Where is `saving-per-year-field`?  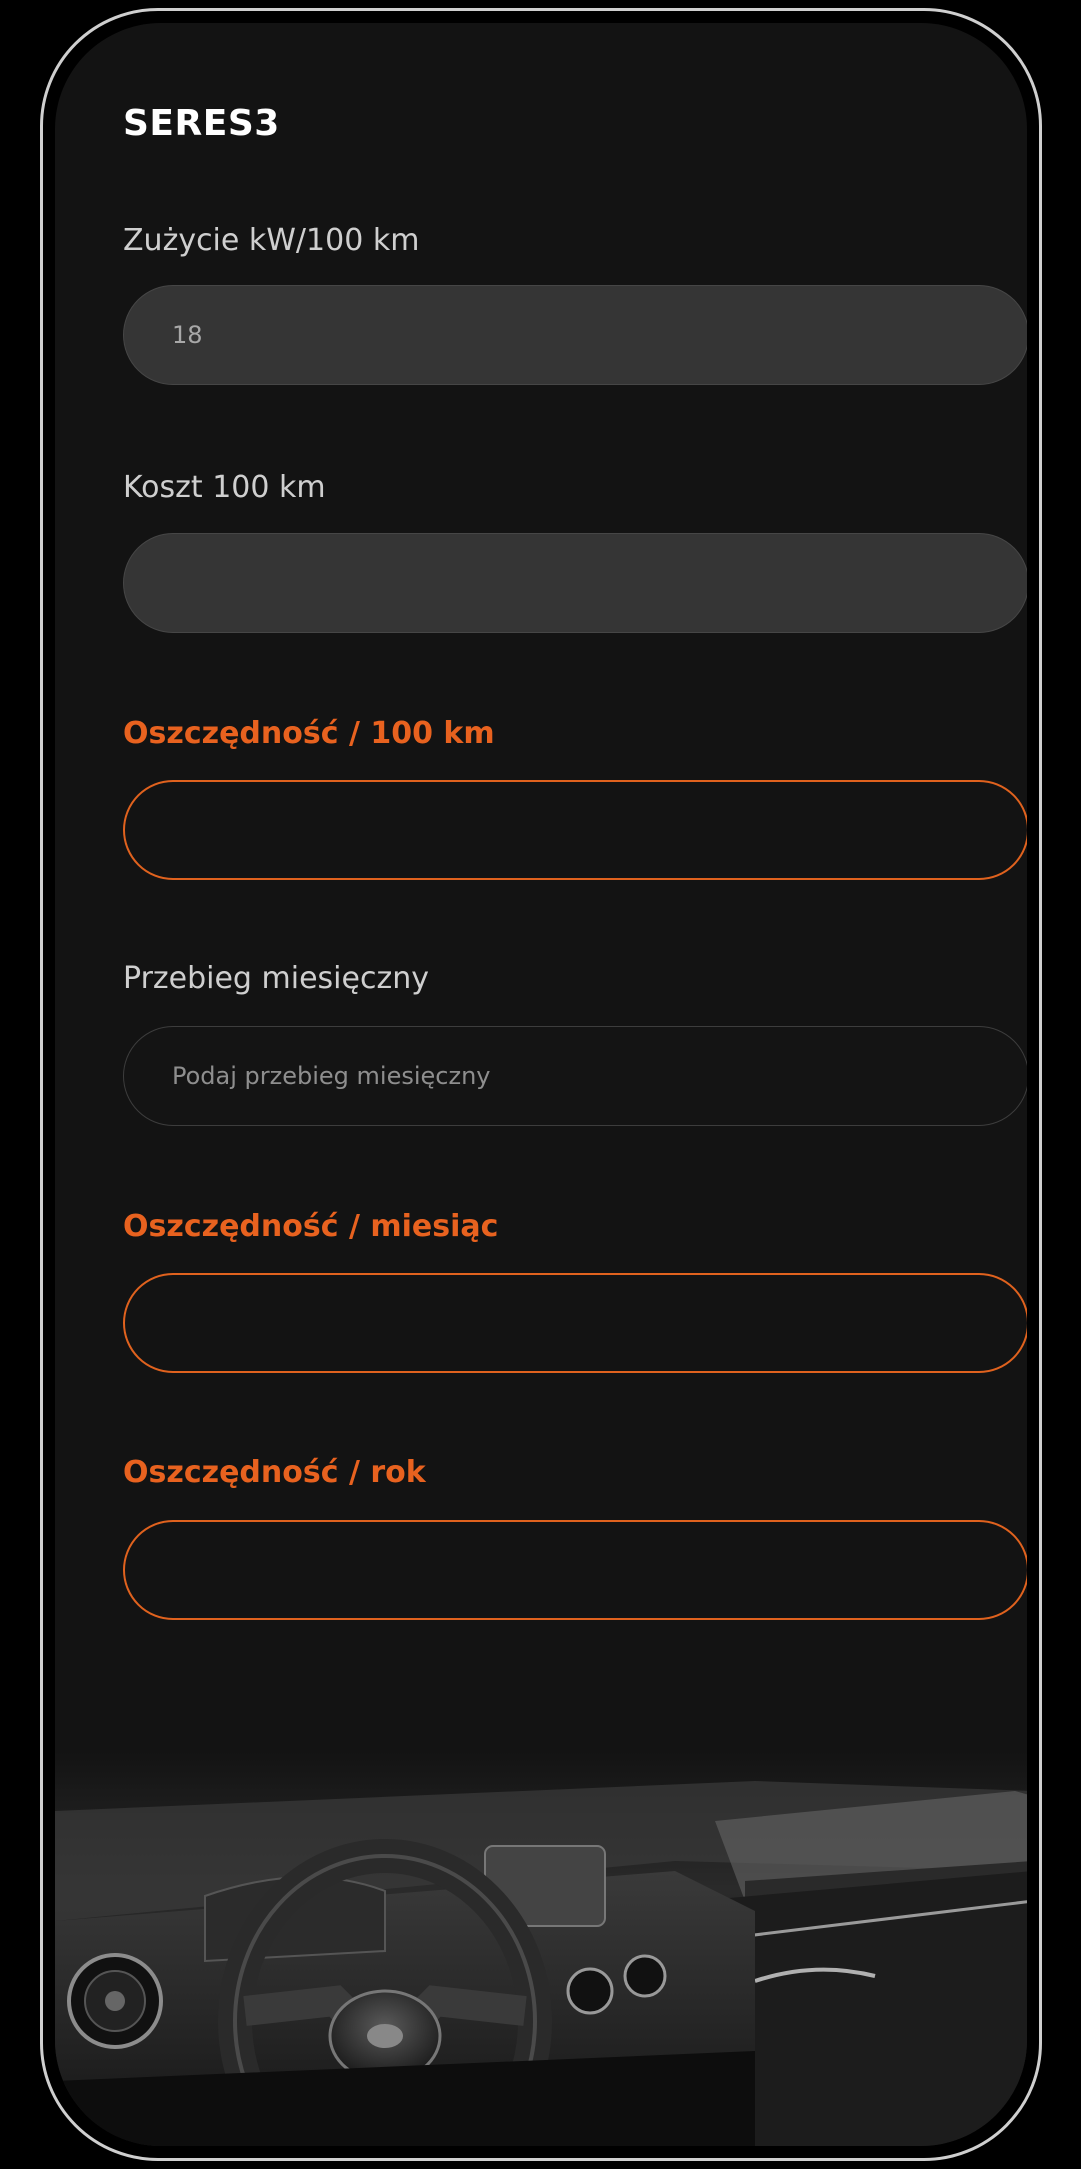 saving-per-year-field is located at coordinates (575, 1570).